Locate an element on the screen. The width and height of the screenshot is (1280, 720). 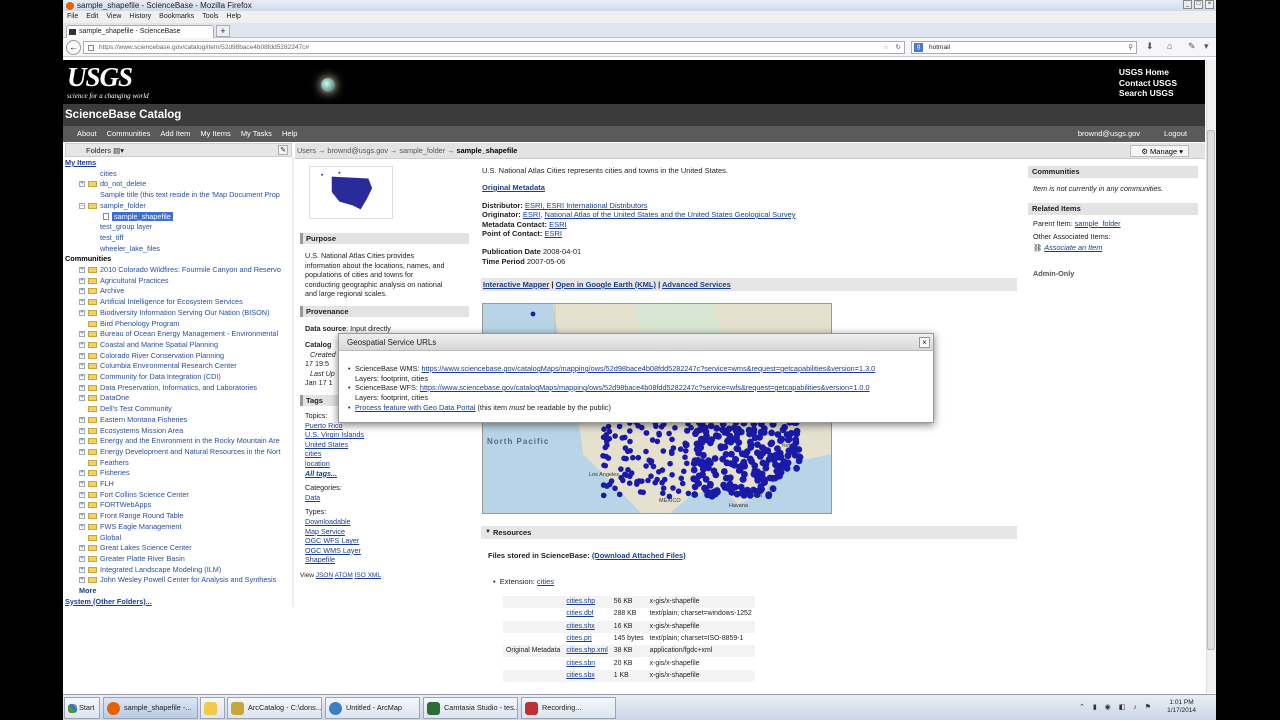
community-item: + Great Lakes Science Center is located at coordinates (135, 548).